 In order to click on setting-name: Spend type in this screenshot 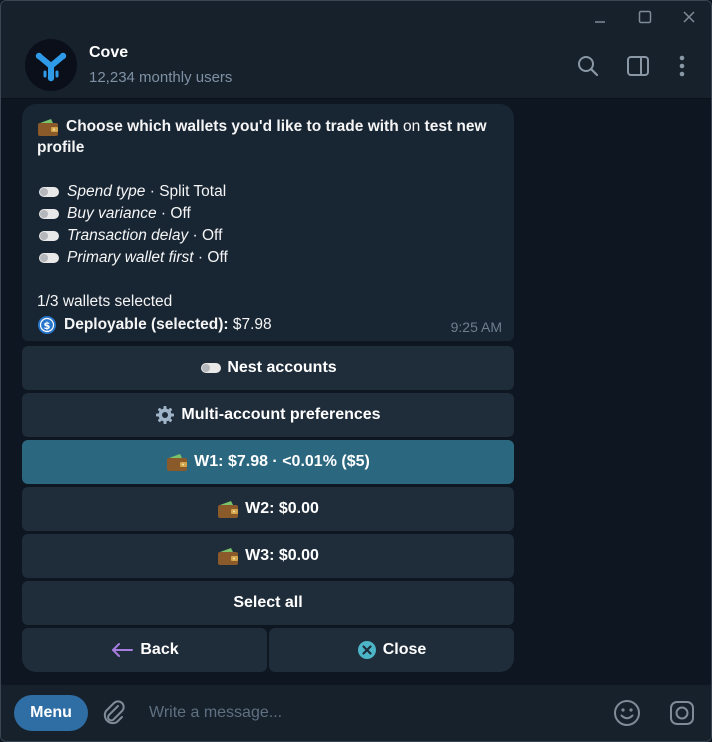, I will do `click(106, 191)`.